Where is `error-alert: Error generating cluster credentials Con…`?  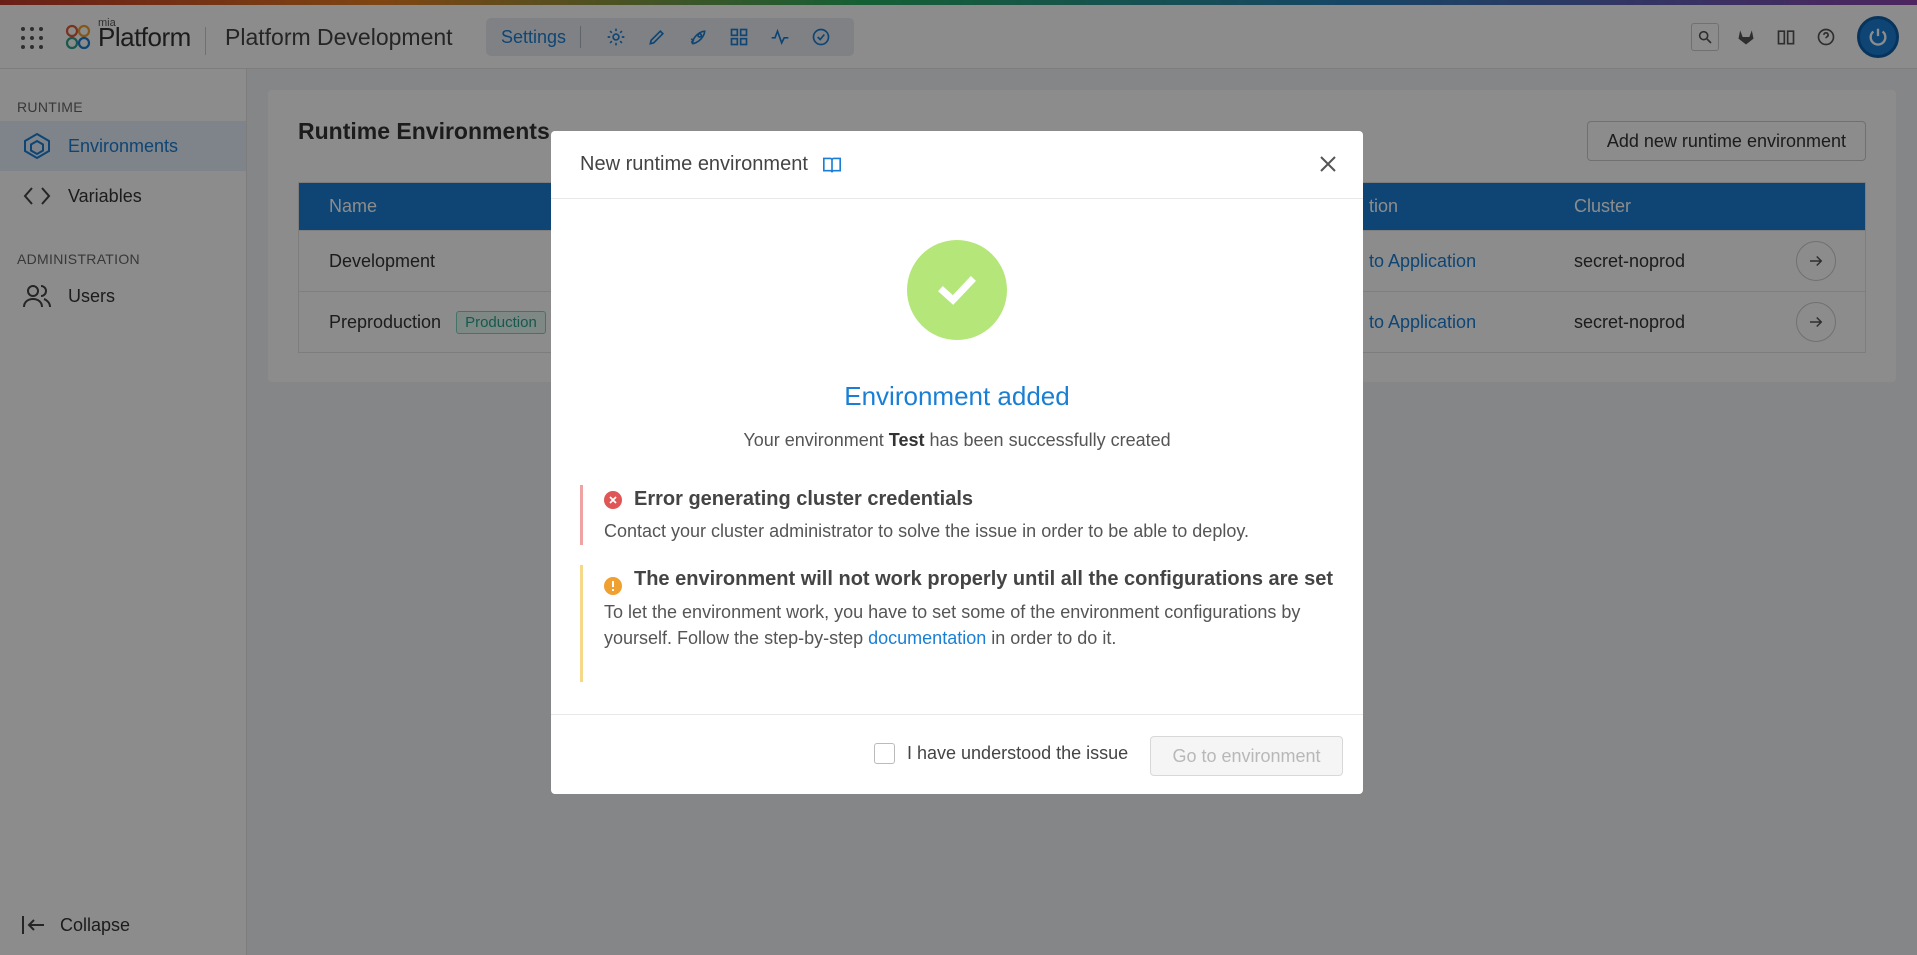
error-alert: Error generating cluster credentials Con… is located at coordinates (957, 515).